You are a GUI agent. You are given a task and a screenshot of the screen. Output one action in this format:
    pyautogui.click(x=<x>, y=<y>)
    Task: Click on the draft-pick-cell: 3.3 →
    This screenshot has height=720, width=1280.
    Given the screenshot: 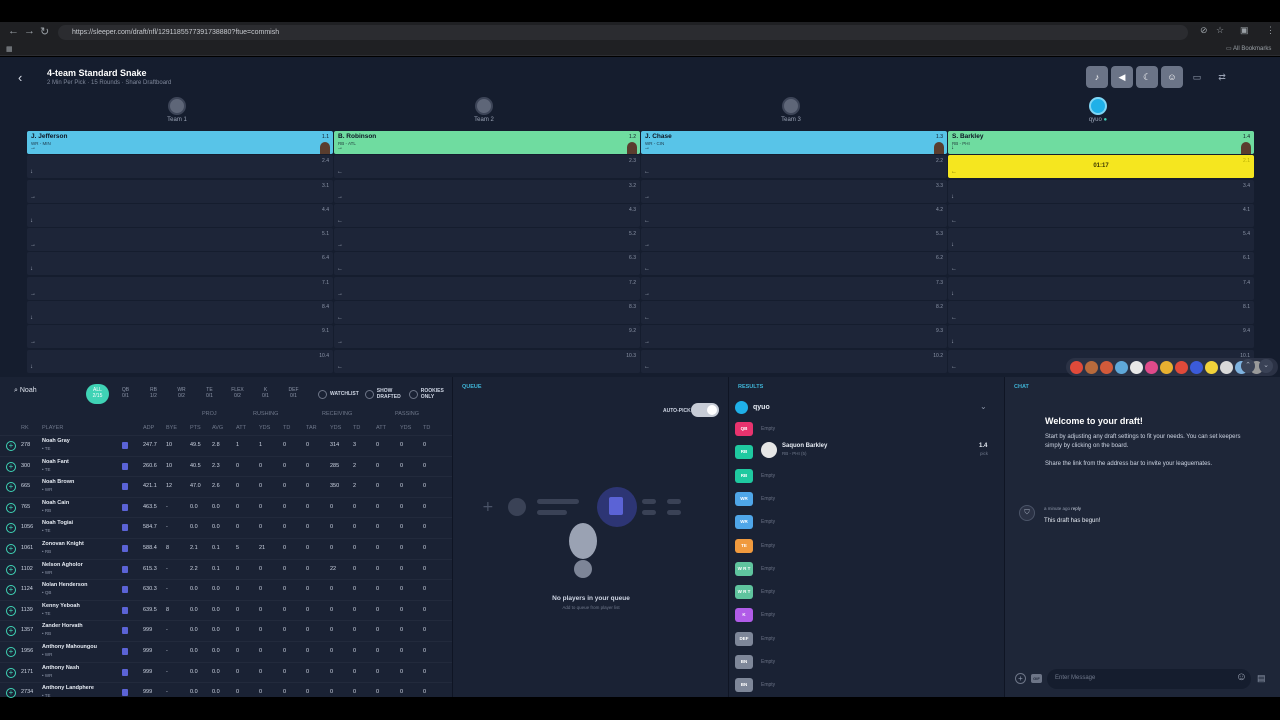 What is the action you would take?
    pyautogui.click(x=794, y=191)
    